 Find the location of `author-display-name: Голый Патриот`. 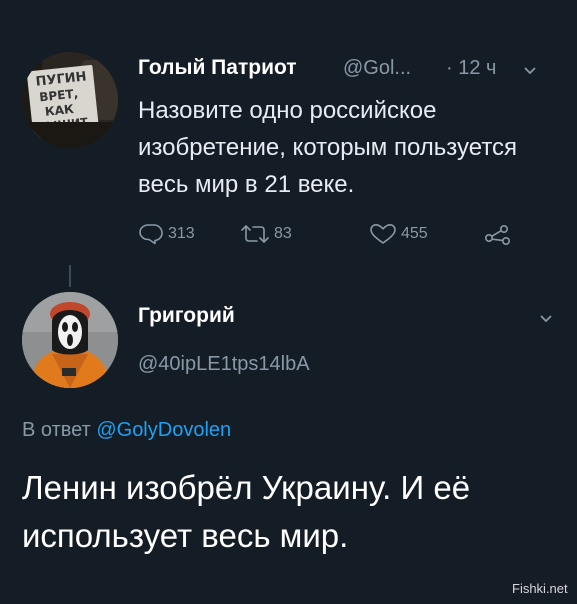

author-display-name: Голый Патриот is located at coordinates (217, 68).